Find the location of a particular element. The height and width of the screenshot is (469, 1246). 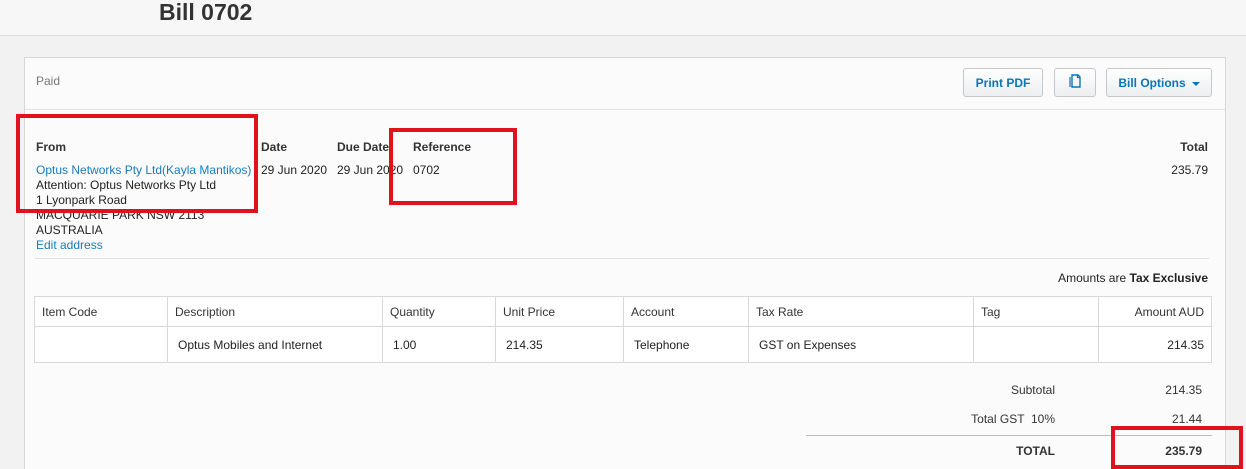

edit-address-link: Edit address is located at coordinates (69, 245).